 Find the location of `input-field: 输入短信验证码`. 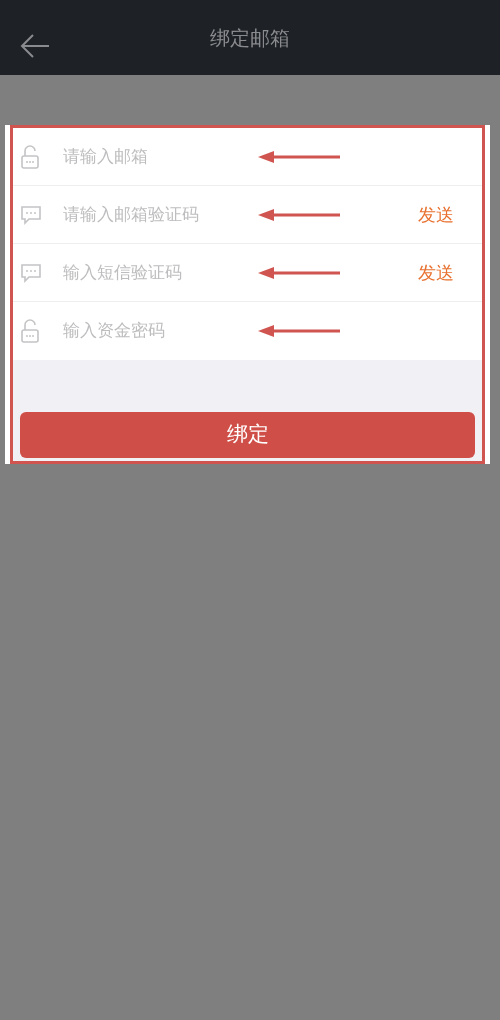

input-field: 输入短信验证码 is located at coordinates (158, 272).